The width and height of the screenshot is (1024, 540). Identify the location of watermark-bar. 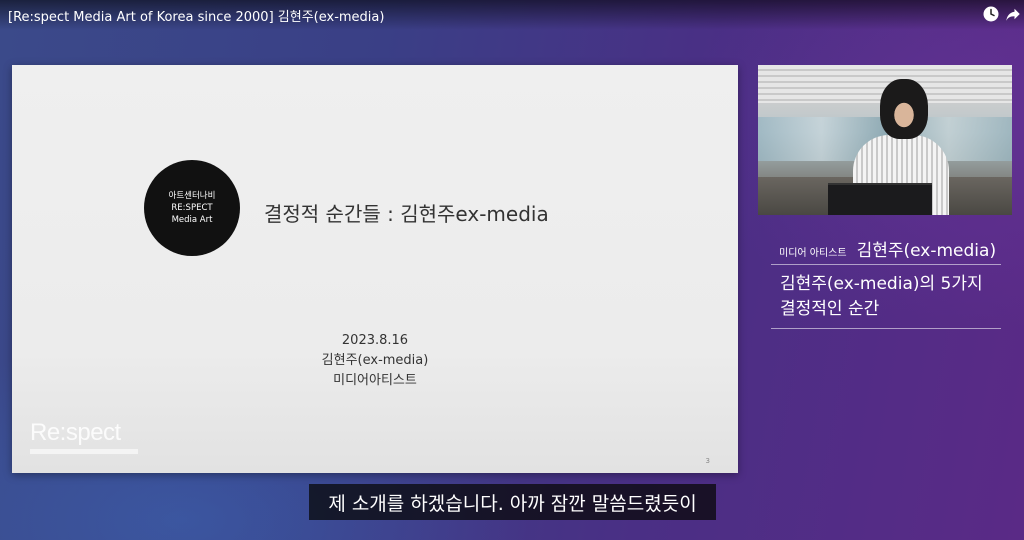
(84, 451).